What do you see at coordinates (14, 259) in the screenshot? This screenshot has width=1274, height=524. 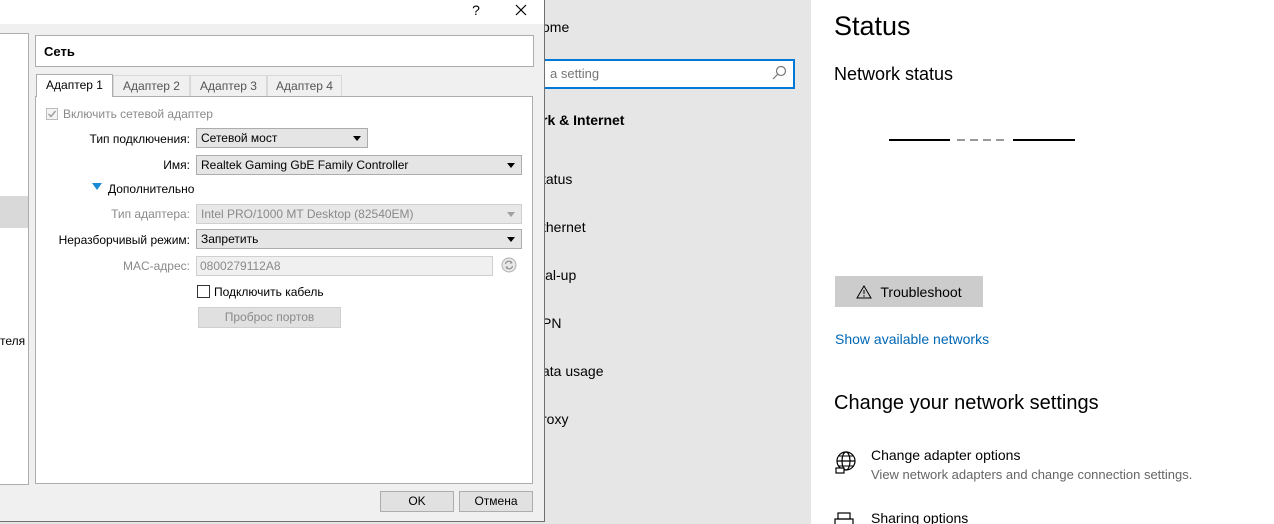 I see `settings-category-list: теля` at bounding box center [14, 259].